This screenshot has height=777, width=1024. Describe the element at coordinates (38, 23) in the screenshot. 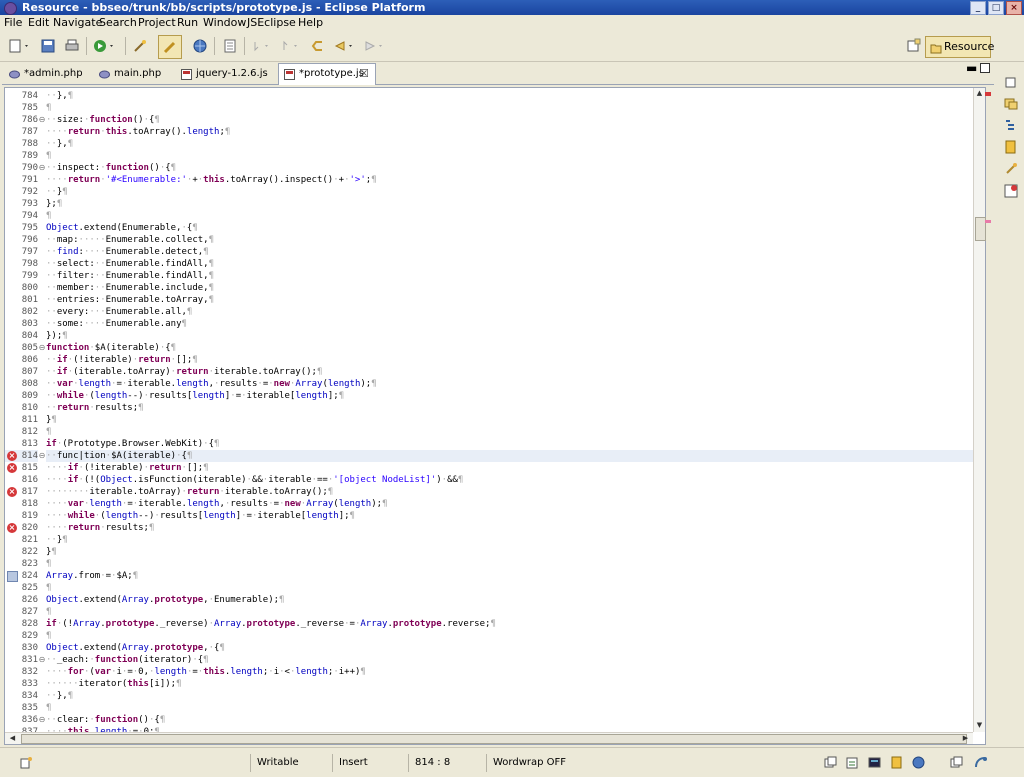

I see `menu-edit: Edit` at that location.